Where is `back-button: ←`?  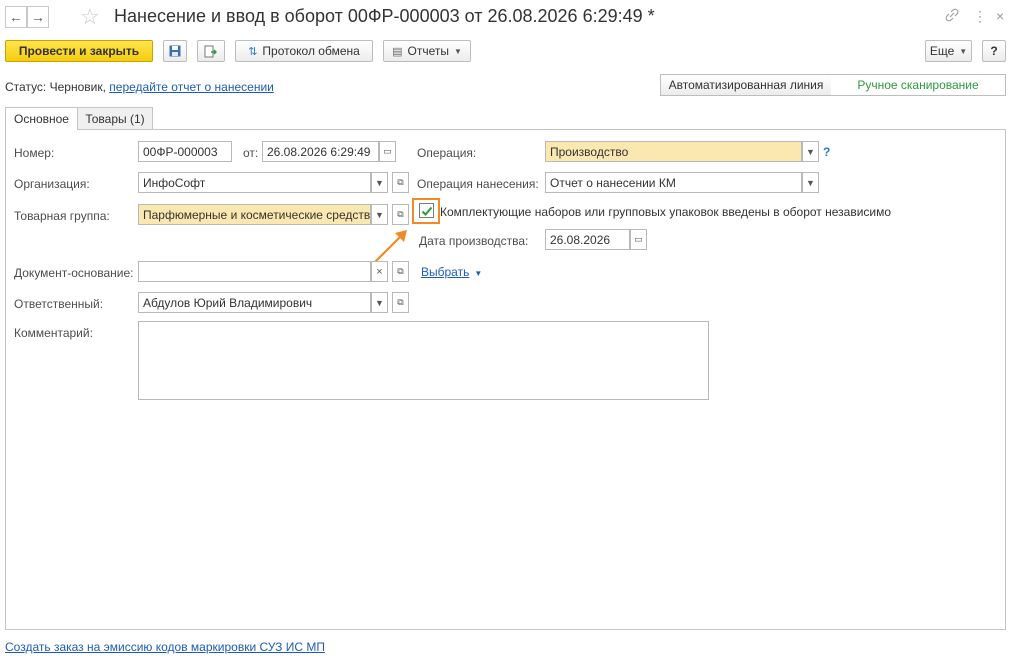 back-button: ← is located at coordinates (16, 17).